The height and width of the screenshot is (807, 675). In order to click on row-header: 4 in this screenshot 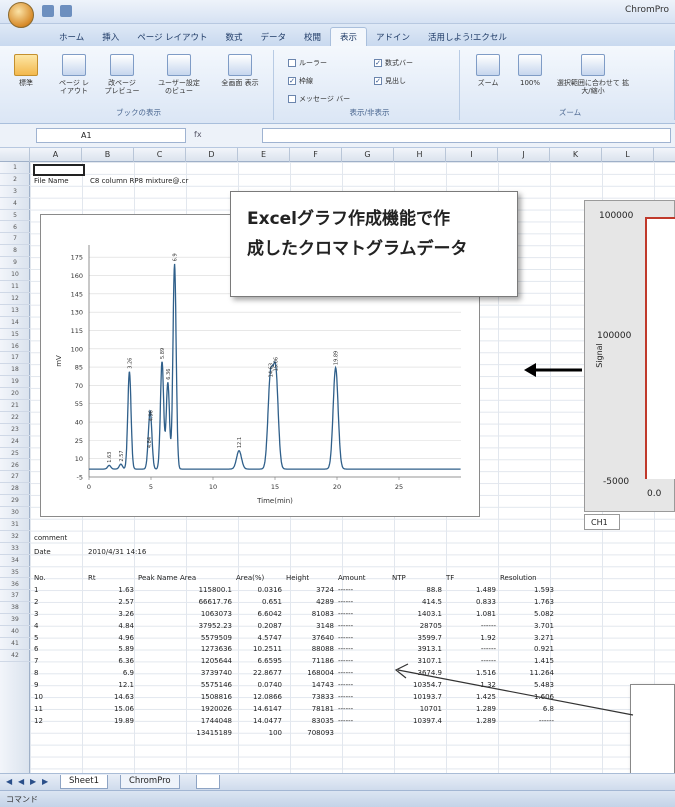, I will do `click(15, 204)`.